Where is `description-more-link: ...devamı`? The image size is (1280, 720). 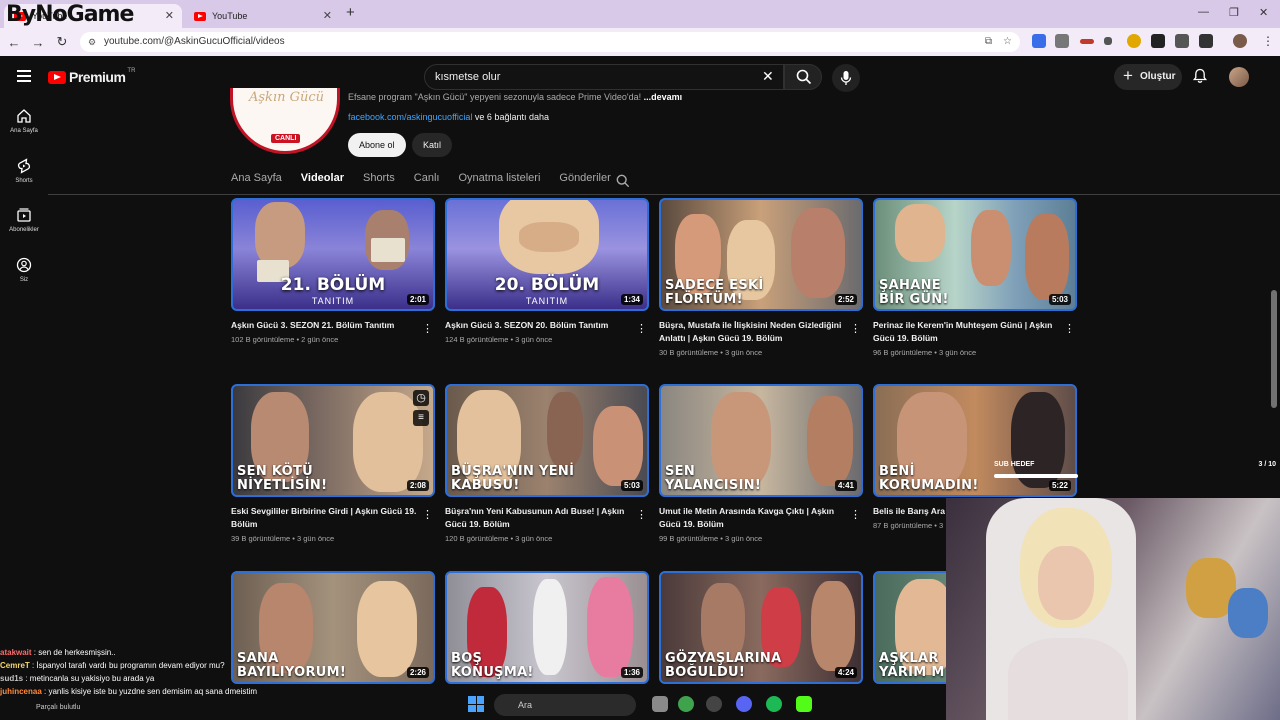 description-more-link: ...devamı is located at coordinates (663, 97).